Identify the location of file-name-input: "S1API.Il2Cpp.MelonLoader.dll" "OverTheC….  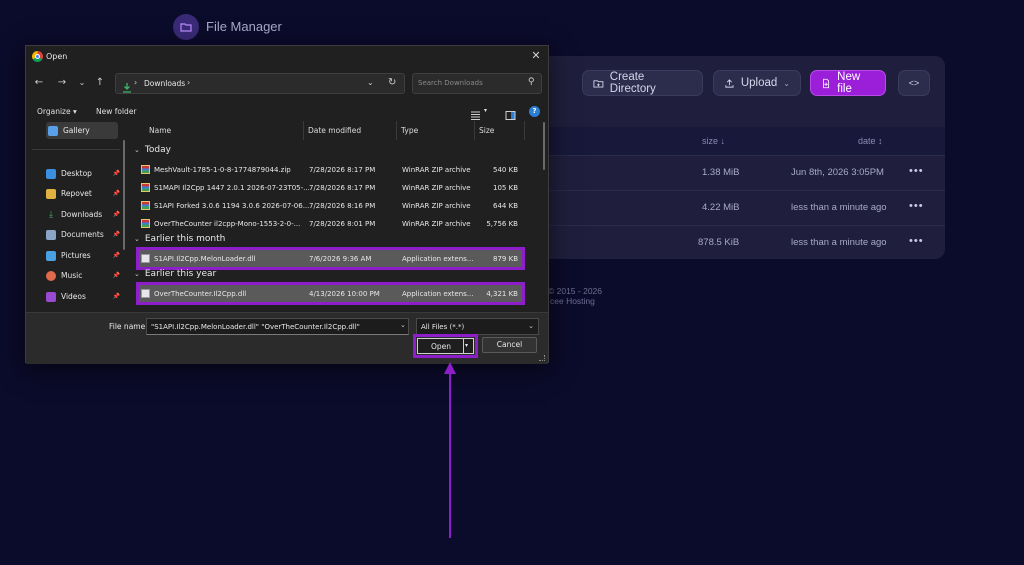
(277, 326).